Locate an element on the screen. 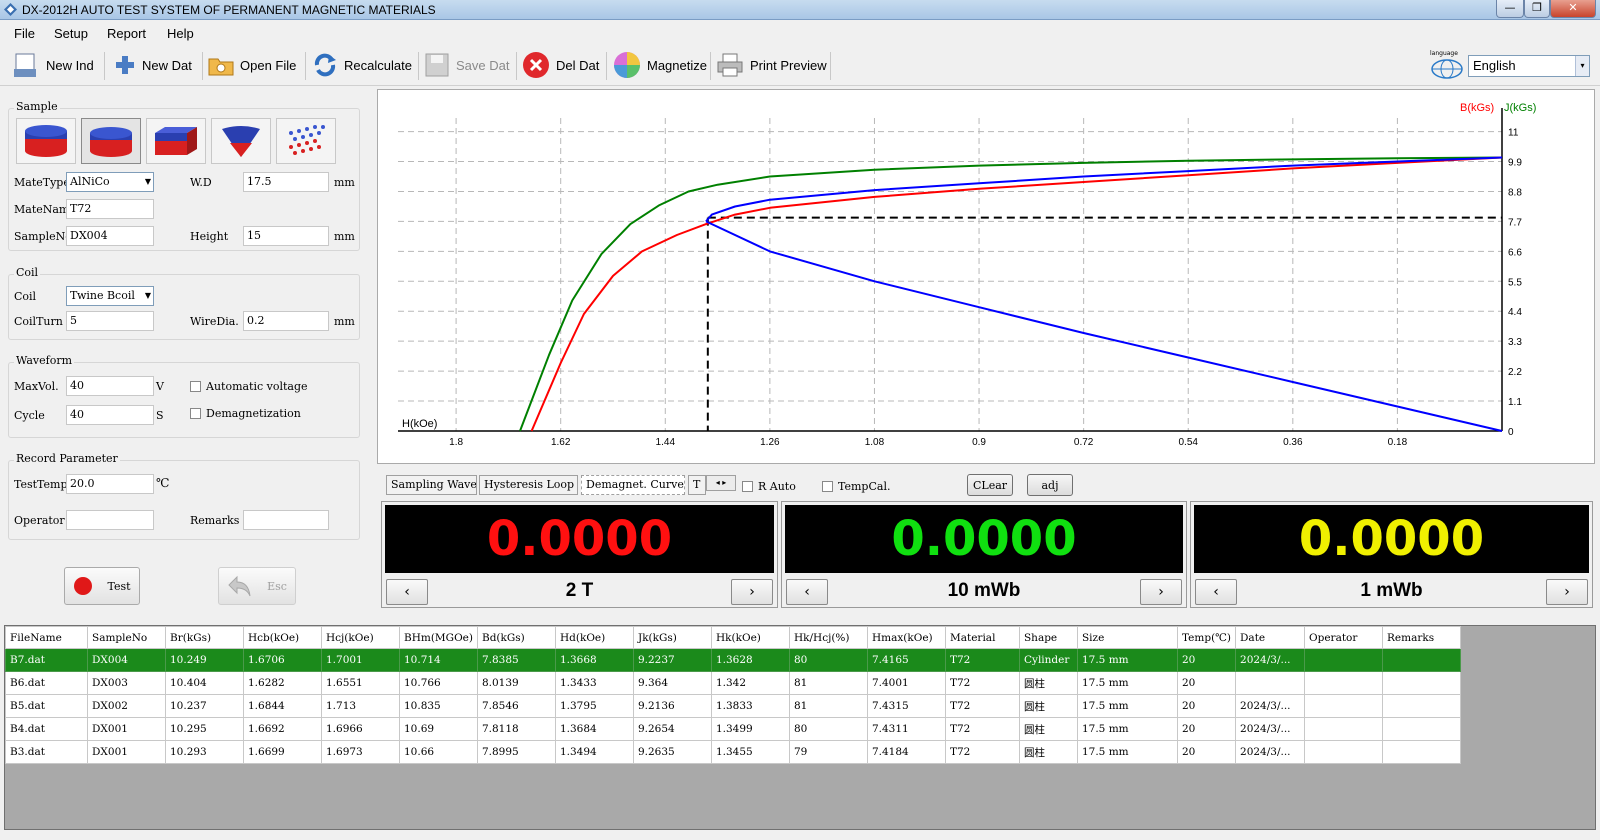 The width and height of the screenshot is (1600, 840). language-select: English ▾ is located at coordinates (1529, 66).